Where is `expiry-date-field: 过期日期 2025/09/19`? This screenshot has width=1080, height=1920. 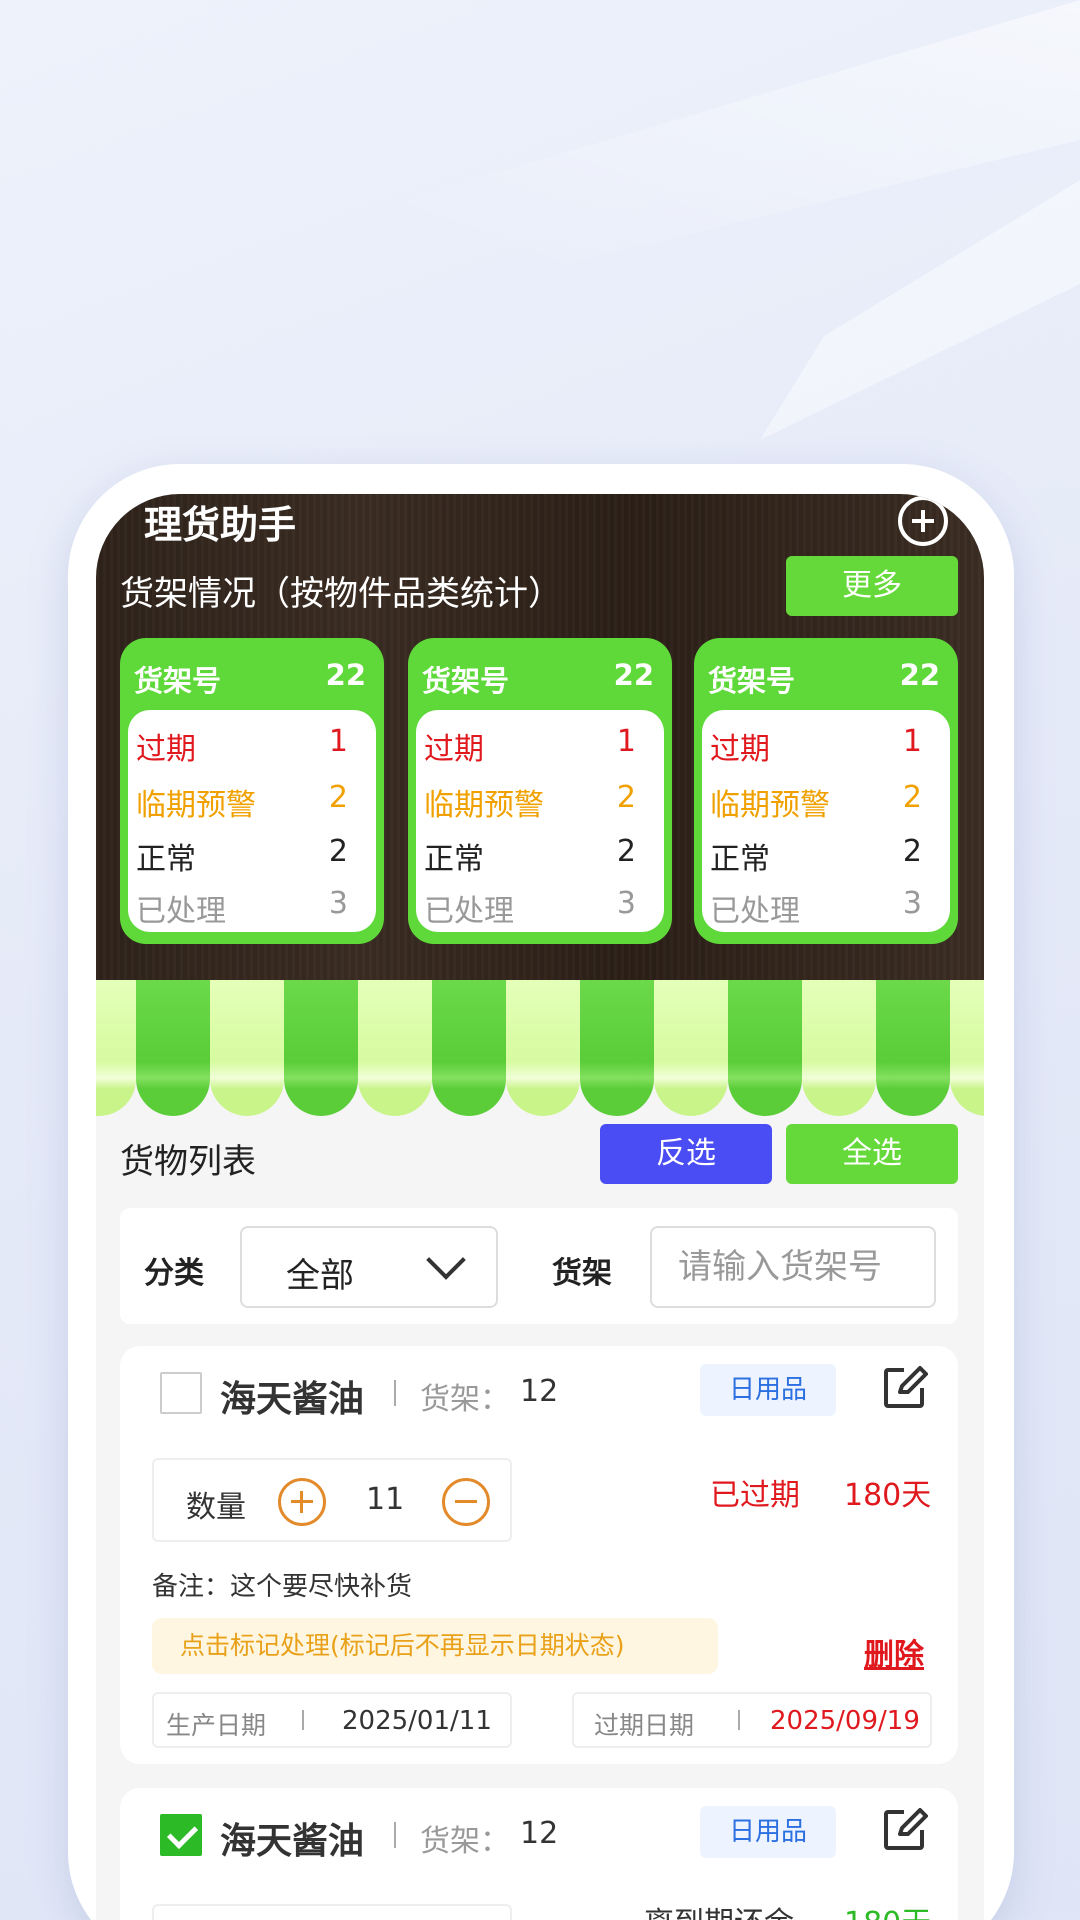 expiry-date-field: 过期日期 2025/09/19 is located at coordinates (752, 1720).